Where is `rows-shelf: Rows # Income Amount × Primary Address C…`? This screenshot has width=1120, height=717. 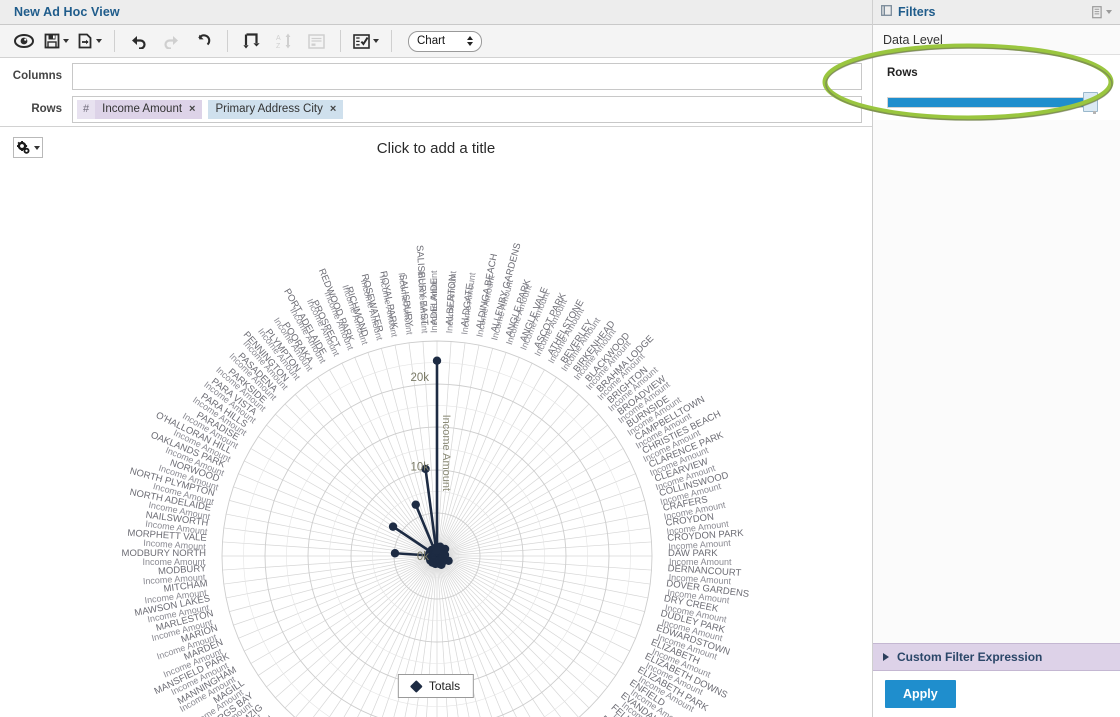
rows-shelf: Rows # Income Amount × Primary Address C… is located at coordinates (436, 109).